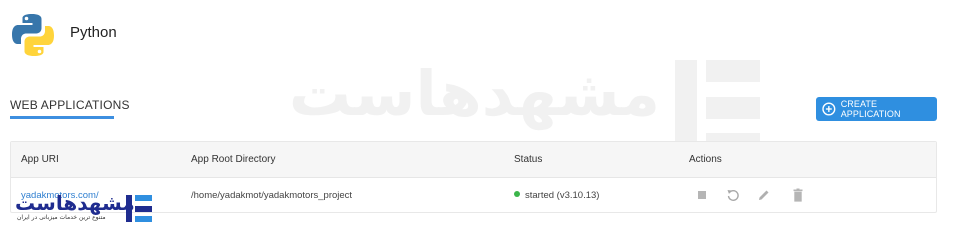  What do you see at coordinates (40, 159) in the screenshot?
I see `column-header-app-uri: App URI` at bounding box center [40, 159].